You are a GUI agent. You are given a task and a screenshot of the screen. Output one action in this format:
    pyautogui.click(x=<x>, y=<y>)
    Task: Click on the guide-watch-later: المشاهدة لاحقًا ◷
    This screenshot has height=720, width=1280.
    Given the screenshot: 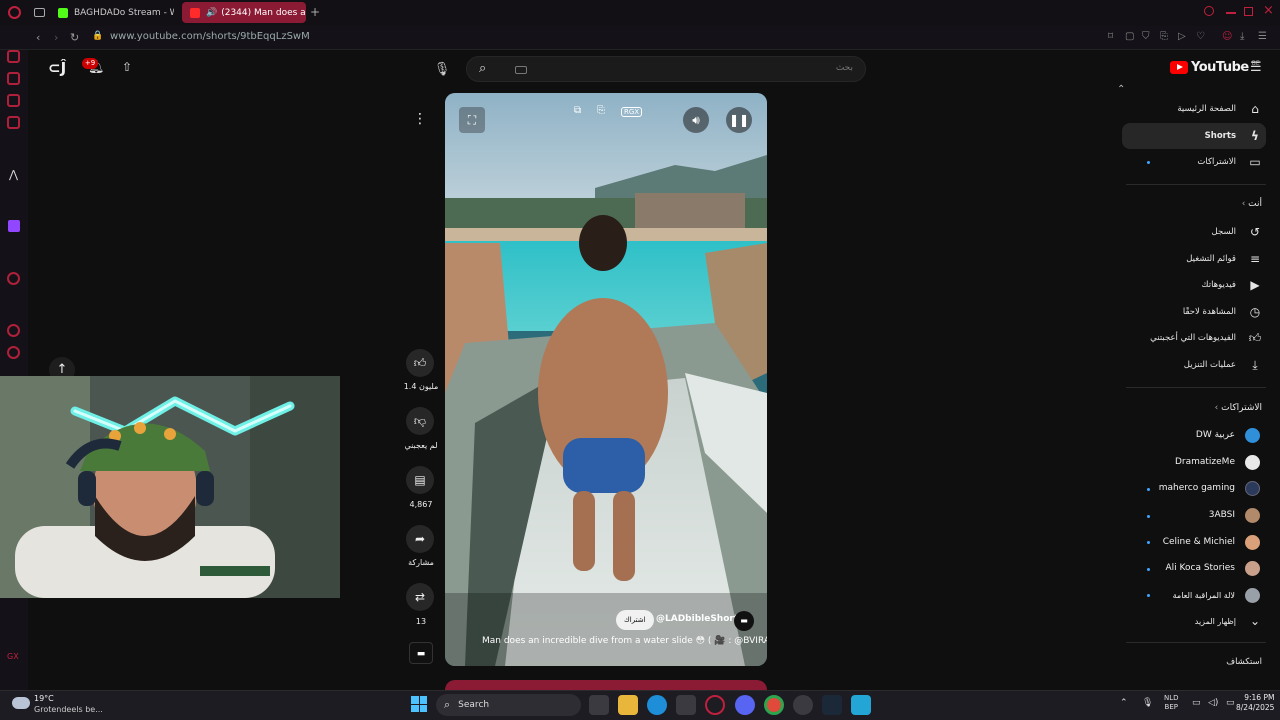 What is the action you would take?
    pyautogui.click(x=1195, y=312)
    